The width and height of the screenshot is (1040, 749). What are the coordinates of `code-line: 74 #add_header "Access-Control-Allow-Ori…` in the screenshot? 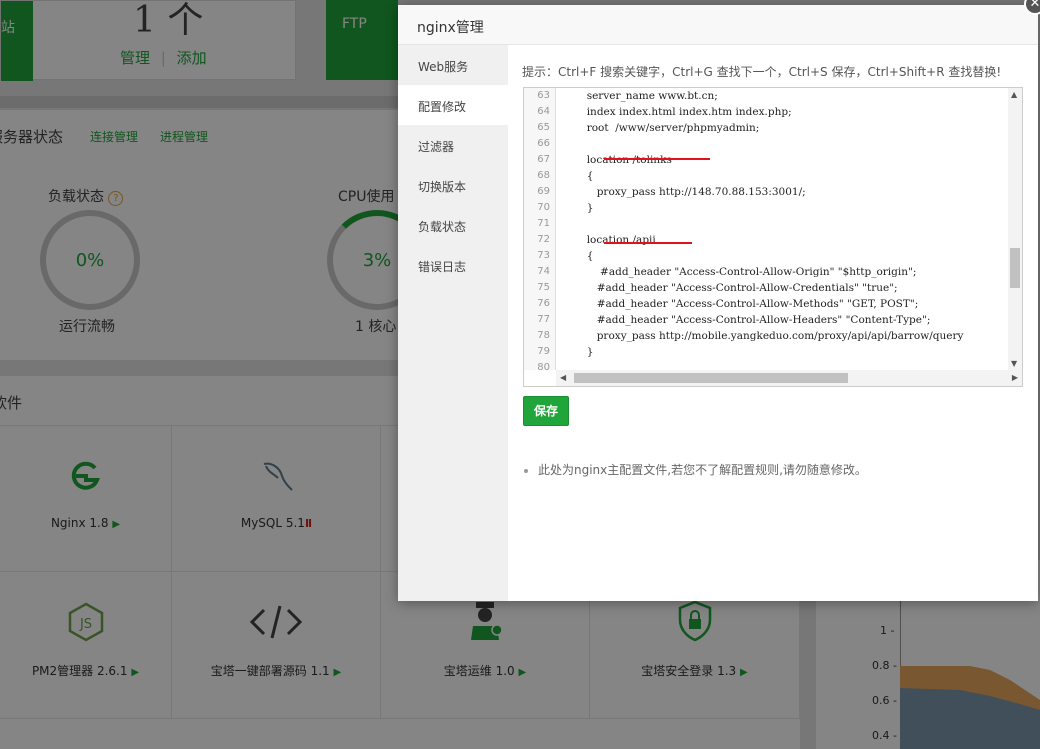 It's located at (767, 272).